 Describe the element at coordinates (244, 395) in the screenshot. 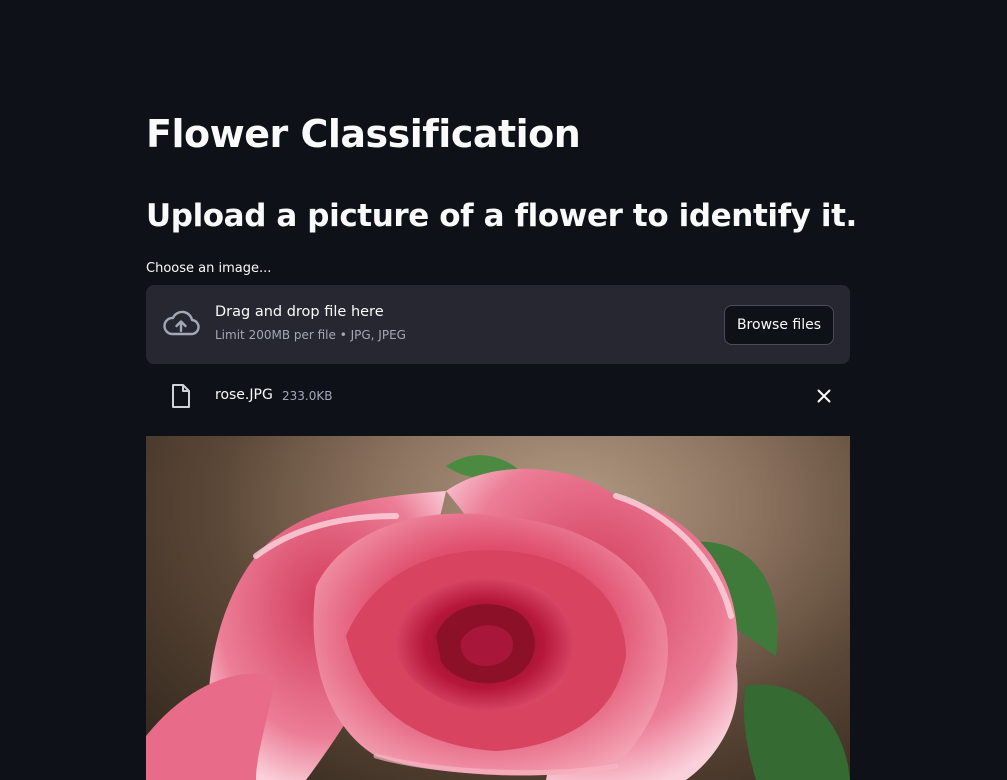

I see `uploaded-file-name: rose.JPG` at that location.